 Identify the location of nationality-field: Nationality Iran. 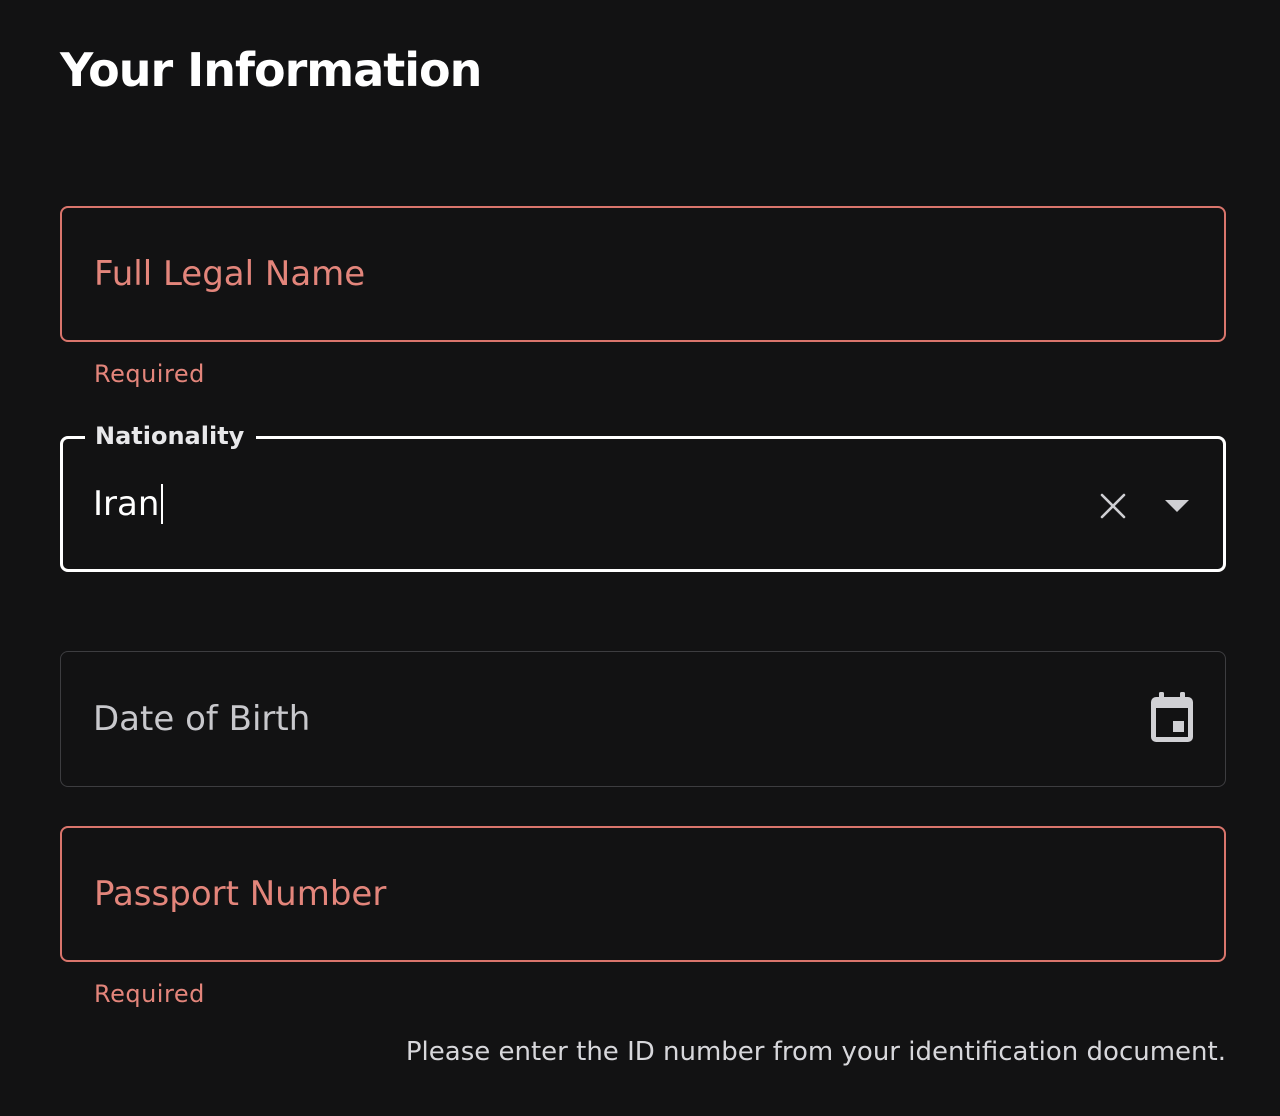
(643, 496).